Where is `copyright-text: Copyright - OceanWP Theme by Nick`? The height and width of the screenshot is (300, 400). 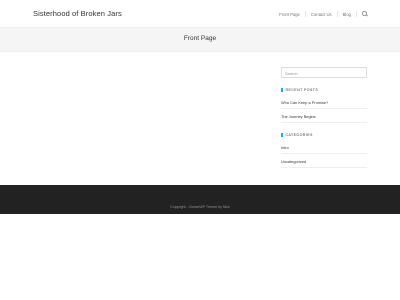
copyright-text: Copyright - OceanWP Theme by Nick is located at coordinates (200, 207).